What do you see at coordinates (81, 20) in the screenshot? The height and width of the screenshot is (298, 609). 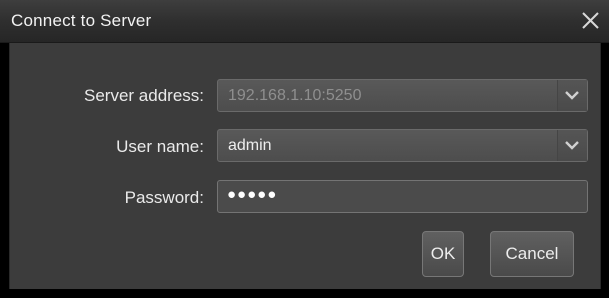 I see `dialog-title: Connect to Server` at bounding box center [81, 20].